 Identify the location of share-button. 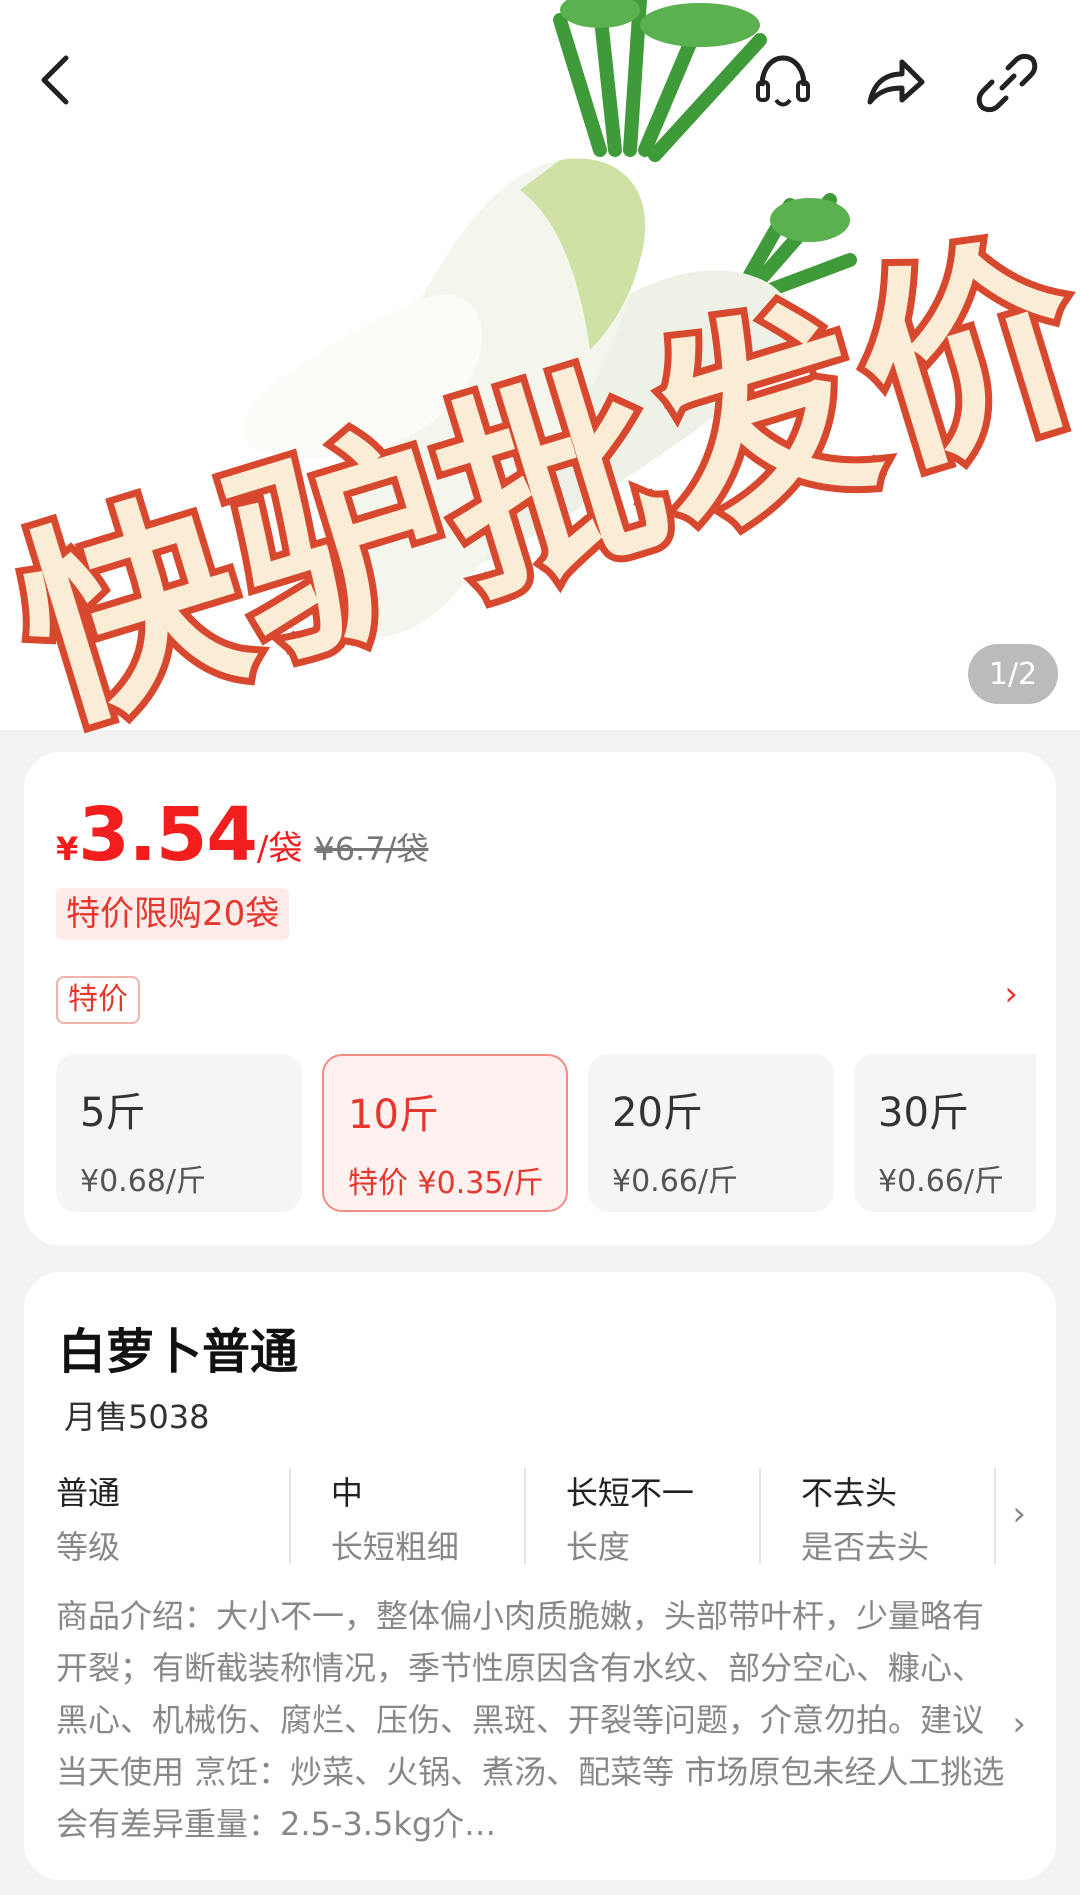
(902, 90).